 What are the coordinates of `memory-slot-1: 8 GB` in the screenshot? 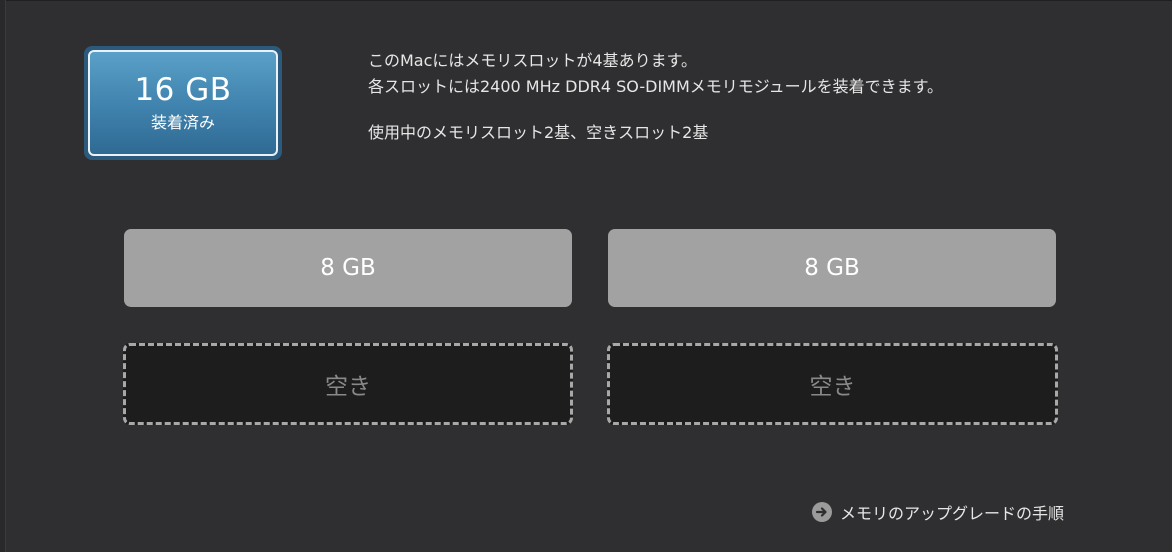 It's located at (348, 268).